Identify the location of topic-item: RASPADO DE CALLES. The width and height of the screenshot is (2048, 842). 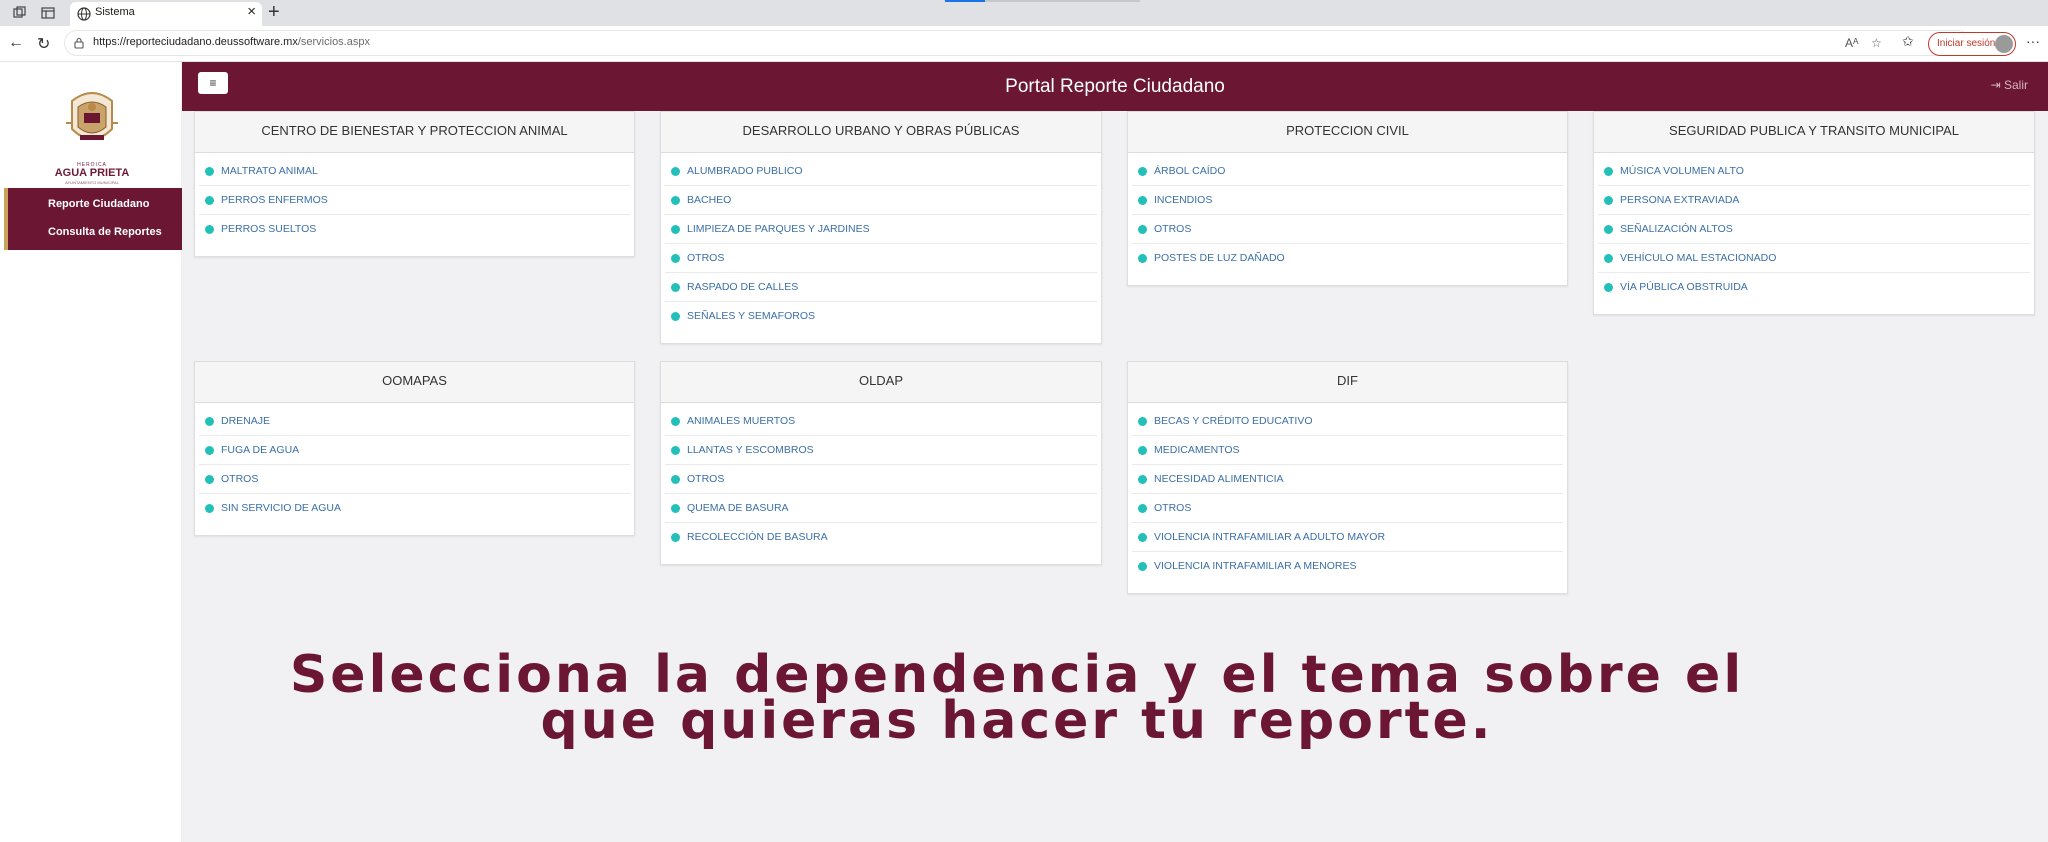
(881, 287).